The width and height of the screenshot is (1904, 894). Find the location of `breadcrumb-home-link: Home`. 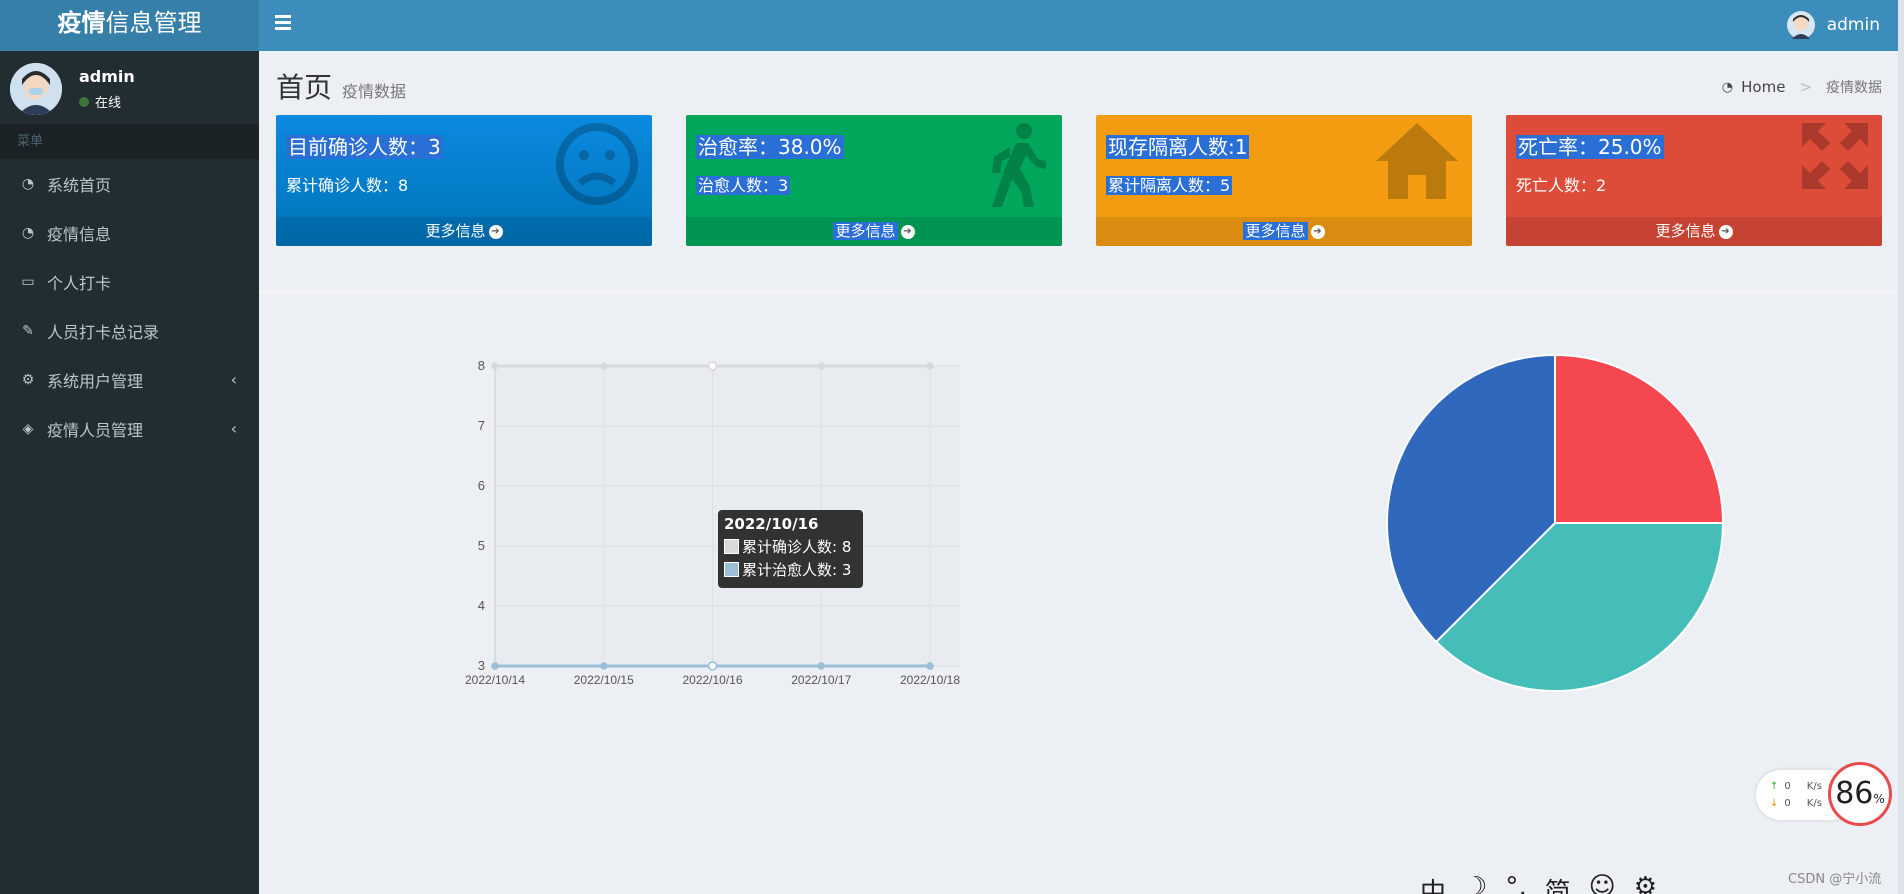

breadcrumb-home-link: Home is located at coordinates (1763, 87).